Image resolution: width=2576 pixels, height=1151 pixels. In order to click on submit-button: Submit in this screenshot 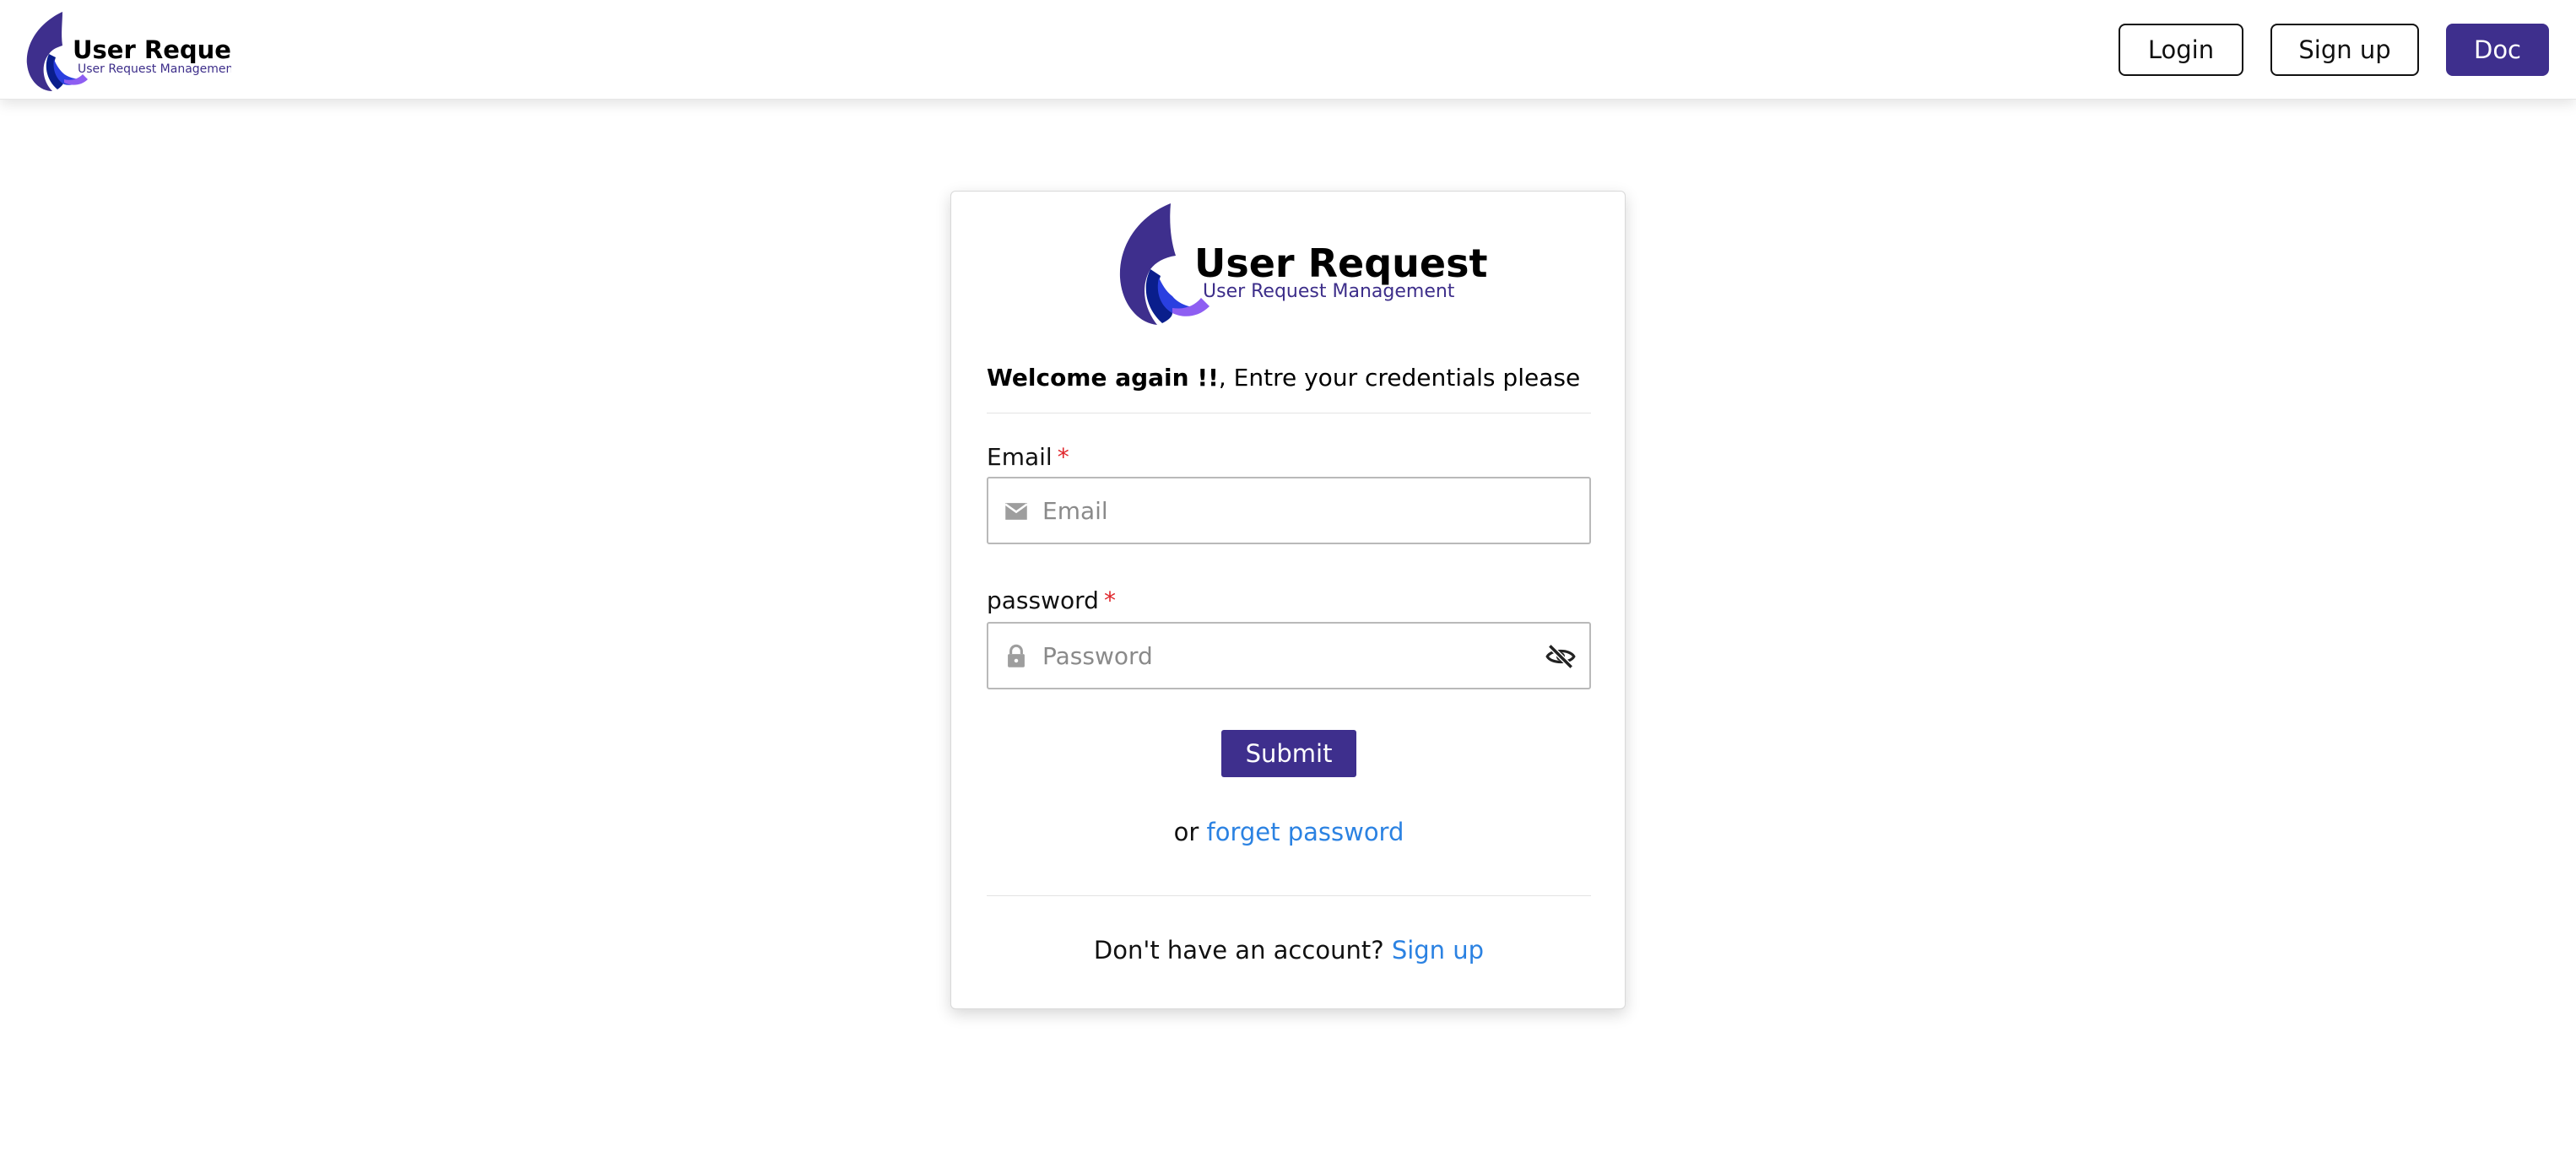, I will do `click(1288, 753)`.